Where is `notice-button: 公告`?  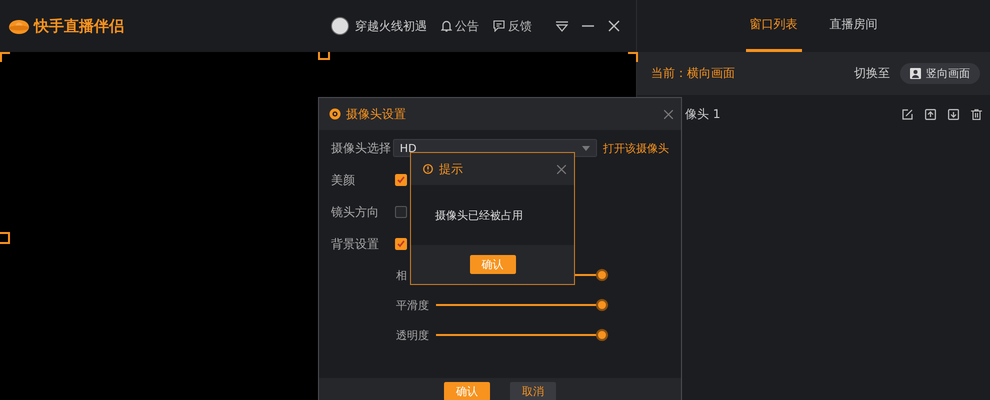 notice-button: 公告 is located at coordinates (460, 26).